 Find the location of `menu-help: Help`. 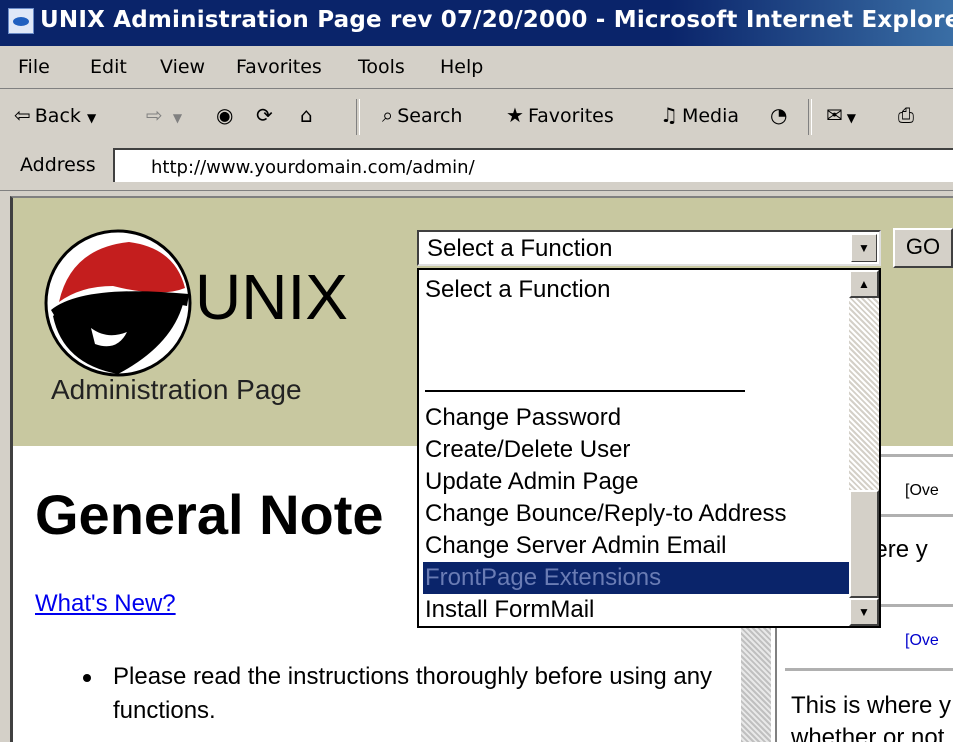

menu-help: Help is located at coordinates (461, 67).